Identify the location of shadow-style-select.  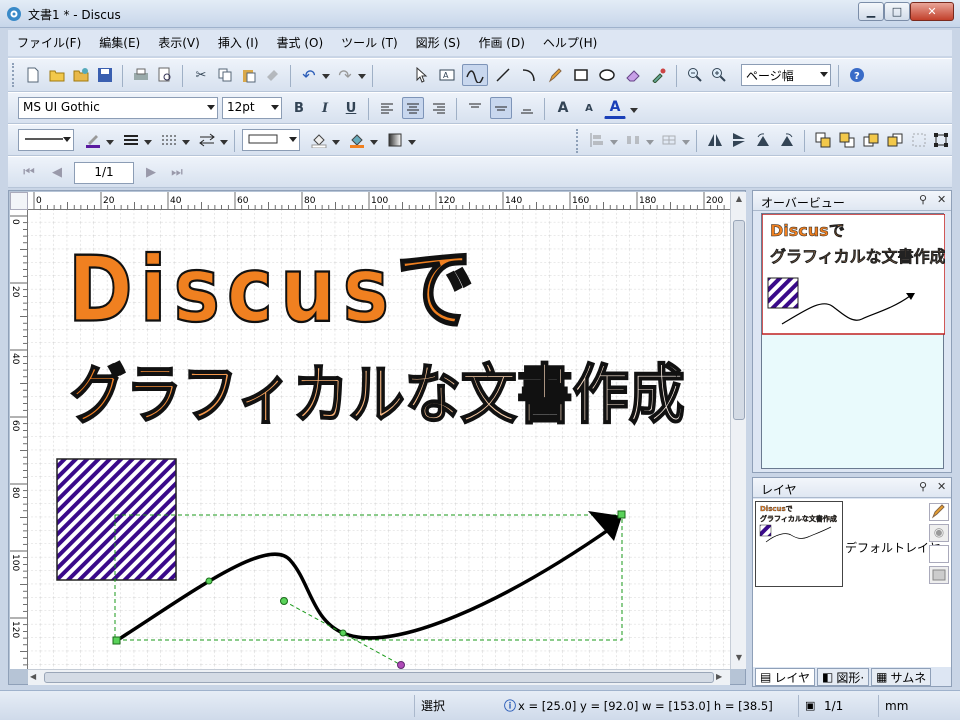
(271, 140).